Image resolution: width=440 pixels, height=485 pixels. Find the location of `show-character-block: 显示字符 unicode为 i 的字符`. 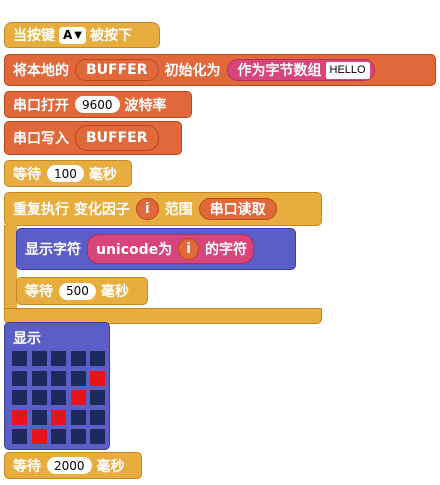

show-character-block: 显示字符 unicode为 i 的字符 is located at coordinates (156, 249).